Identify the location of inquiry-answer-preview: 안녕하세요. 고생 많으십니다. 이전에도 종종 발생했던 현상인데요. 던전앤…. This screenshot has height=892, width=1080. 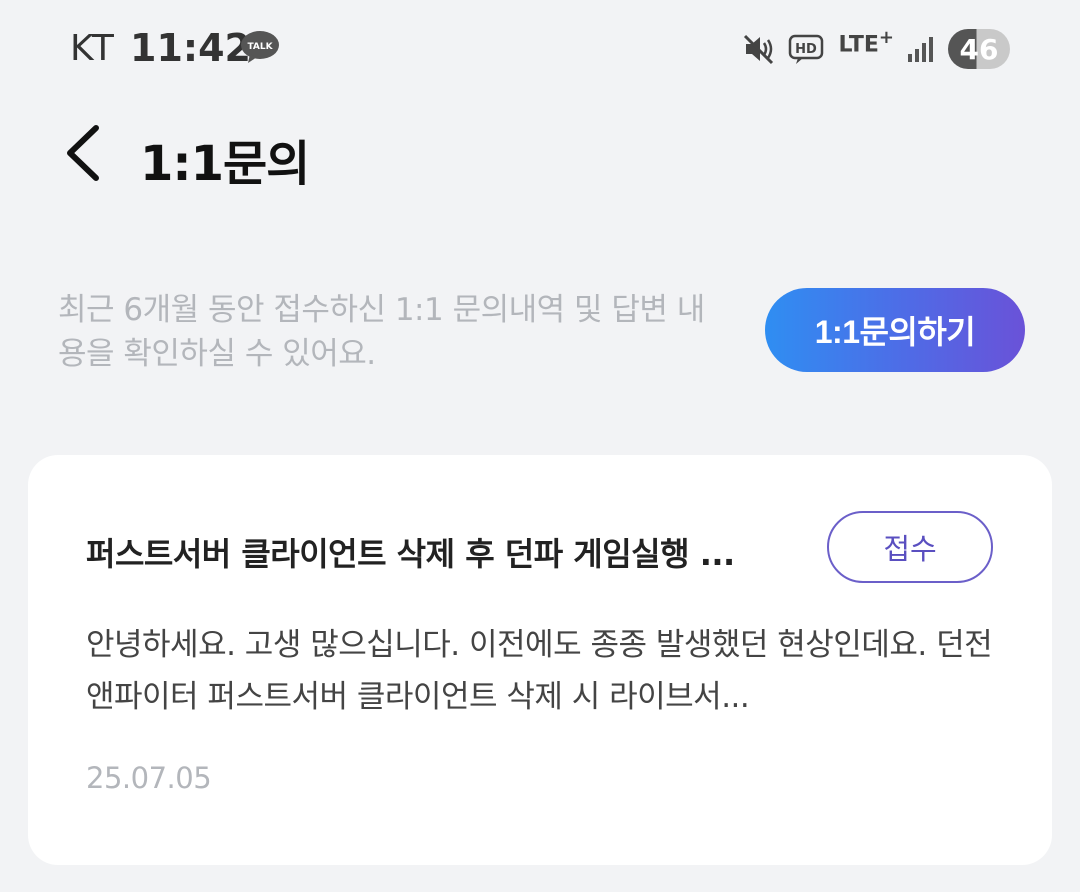
(539, 671).